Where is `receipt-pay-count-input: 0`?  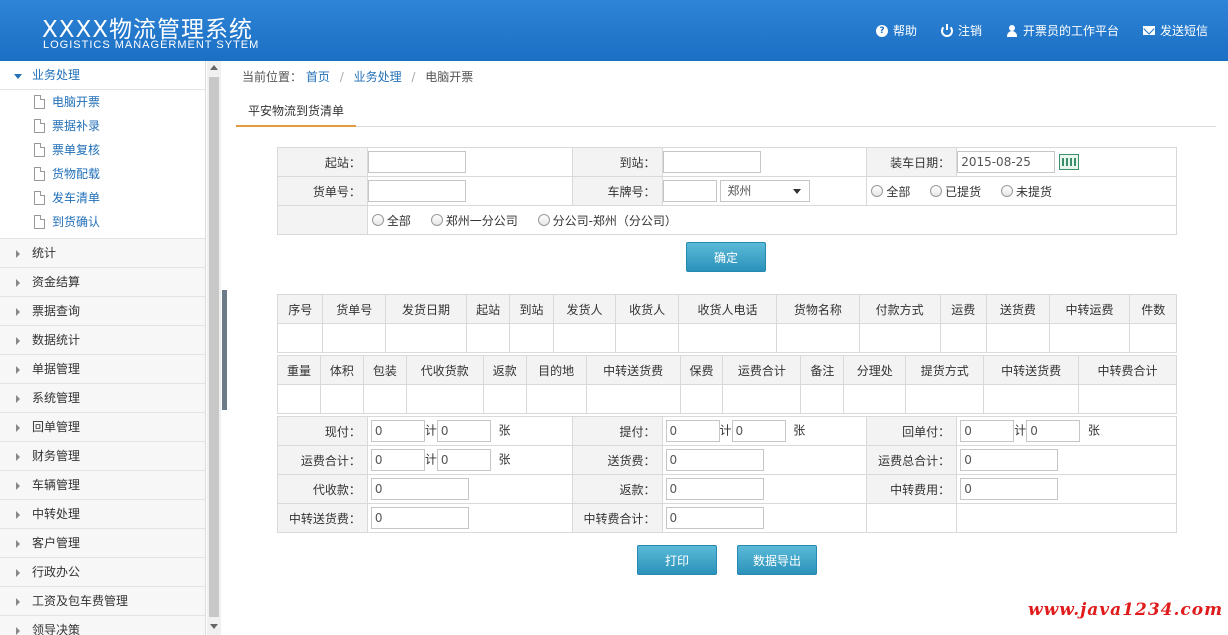
receipt-pay-count-input: 0 is located at coordinates (1053, 431).